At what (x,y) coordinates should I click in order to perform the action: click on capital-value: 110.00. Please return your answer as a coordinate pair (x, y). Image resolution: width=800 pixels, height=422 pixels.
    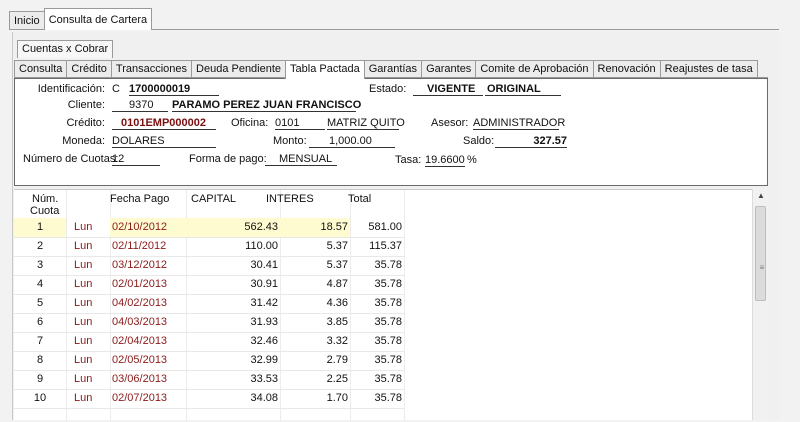
    Looking at the image, I should click on (261, 246).